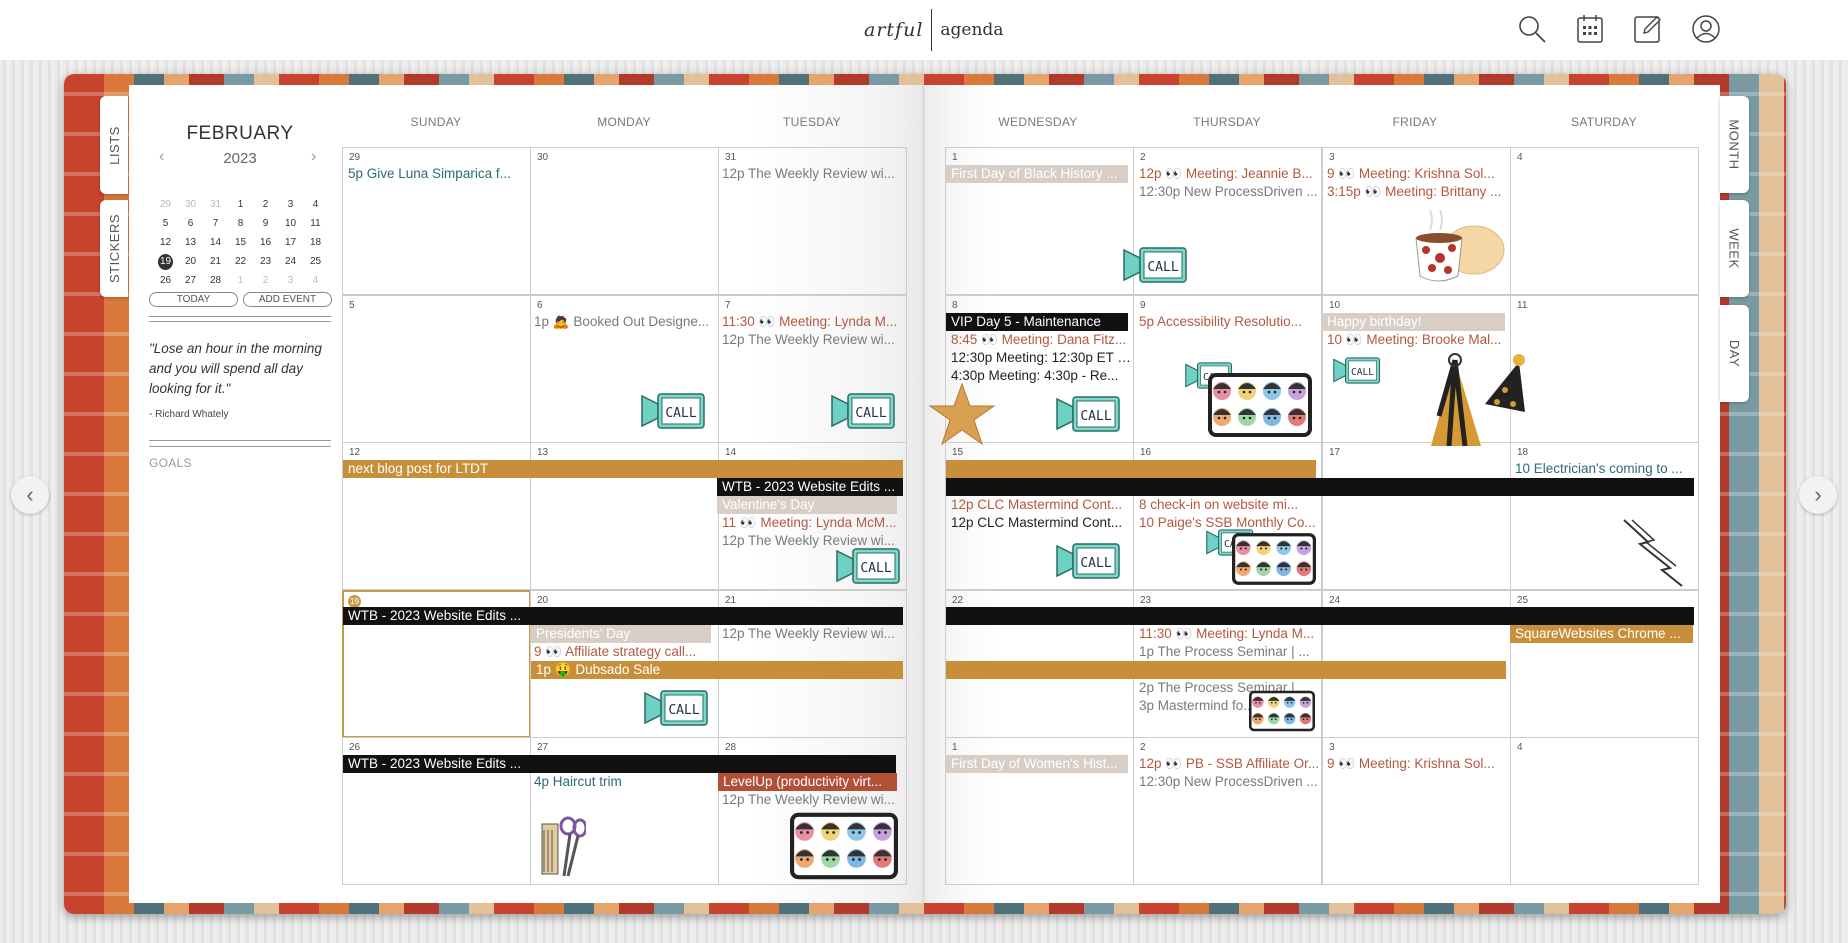 The image size is (1848, 943). Describe the element at coordinates (1648, 29) in the screenshot. I see `edit-icon` at that location.